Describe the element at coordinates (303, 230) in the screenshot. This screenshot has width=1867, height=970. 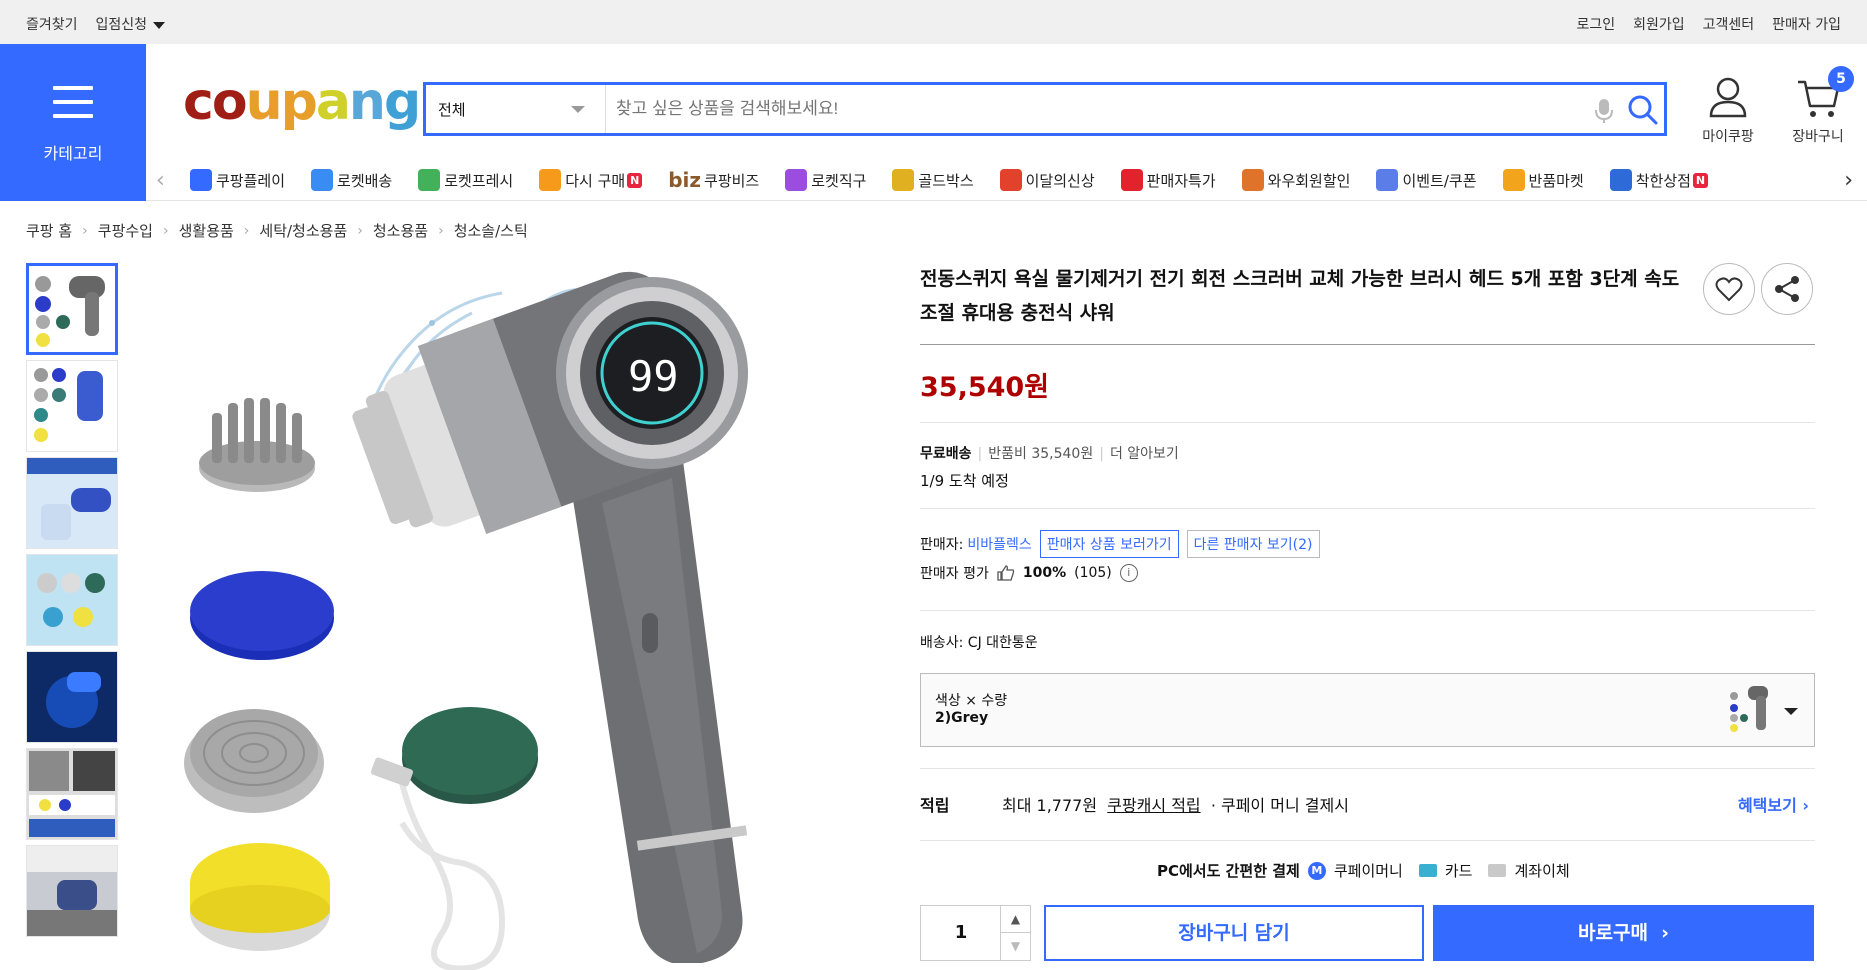
I see `breadcrumb-item: 세탁/청소용품` at that location.